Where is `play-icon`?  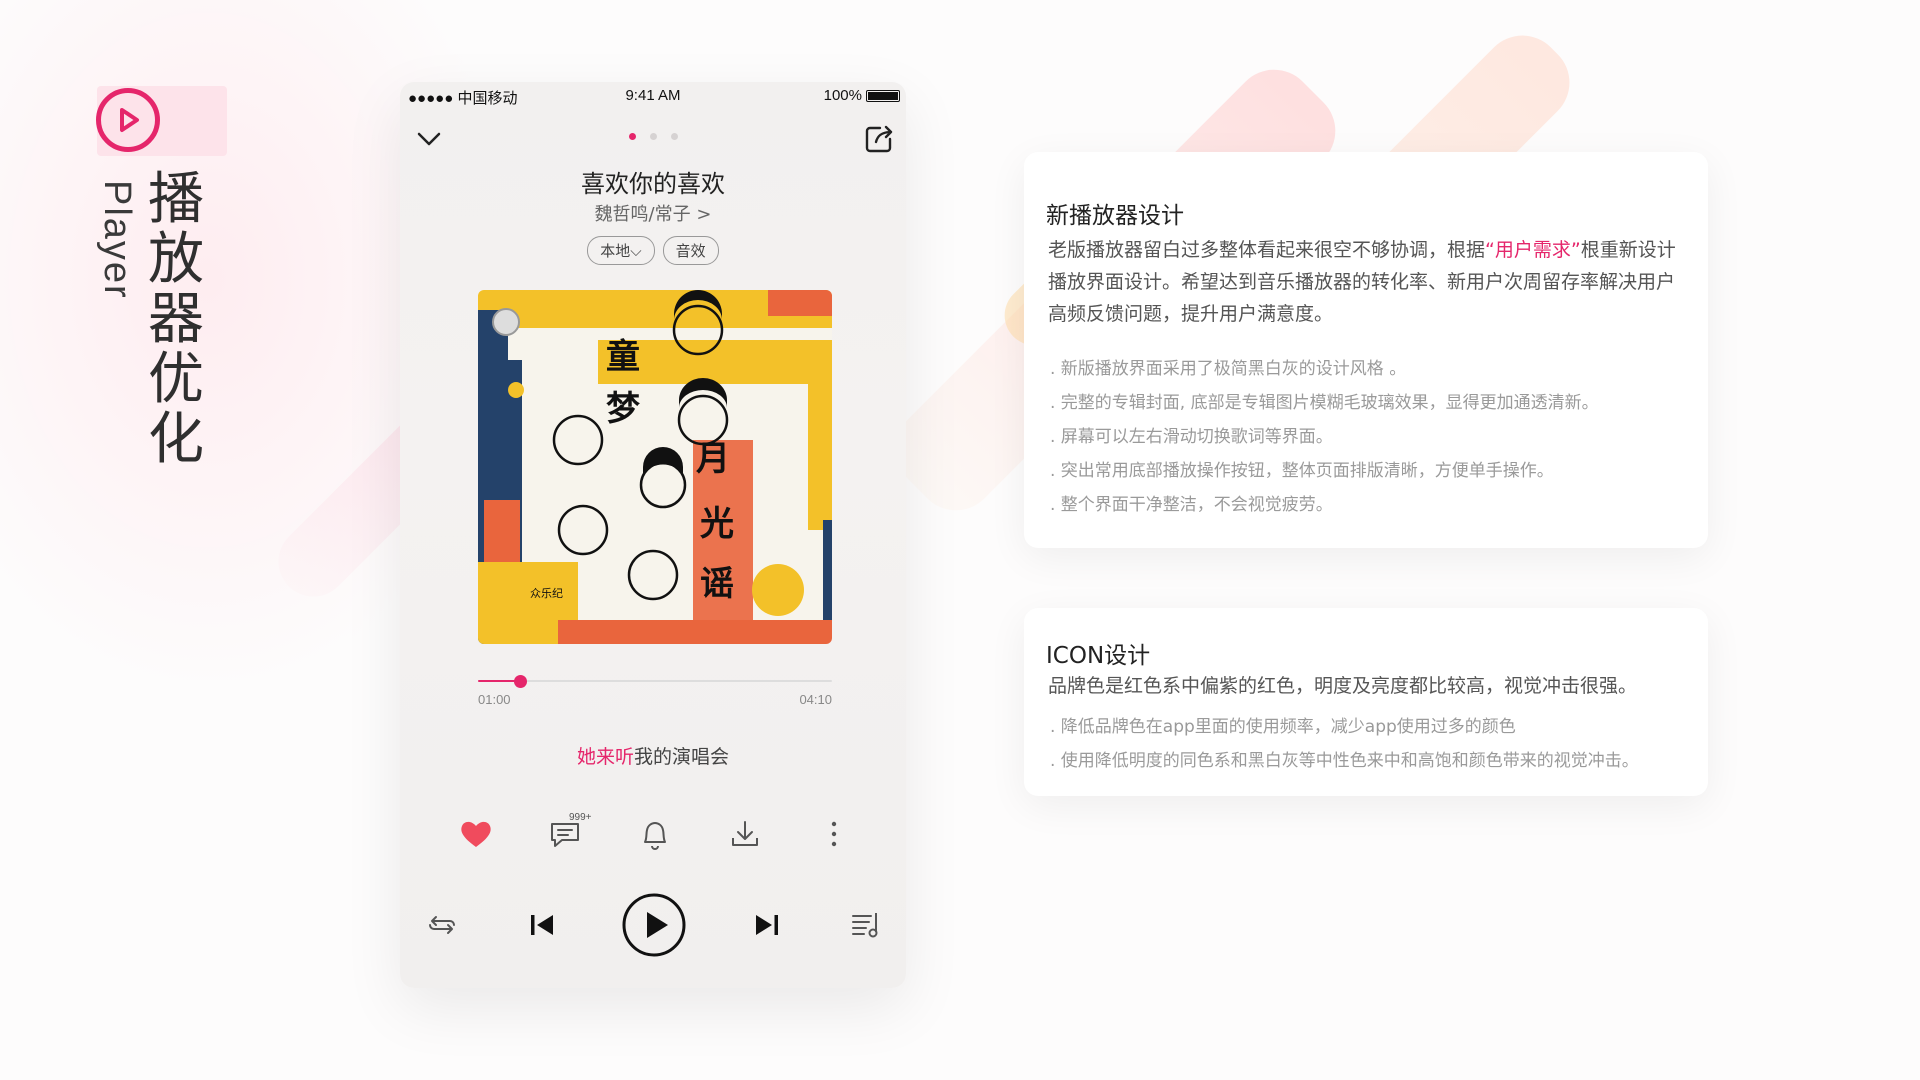
play-icon is located at coordinates (654, 925).